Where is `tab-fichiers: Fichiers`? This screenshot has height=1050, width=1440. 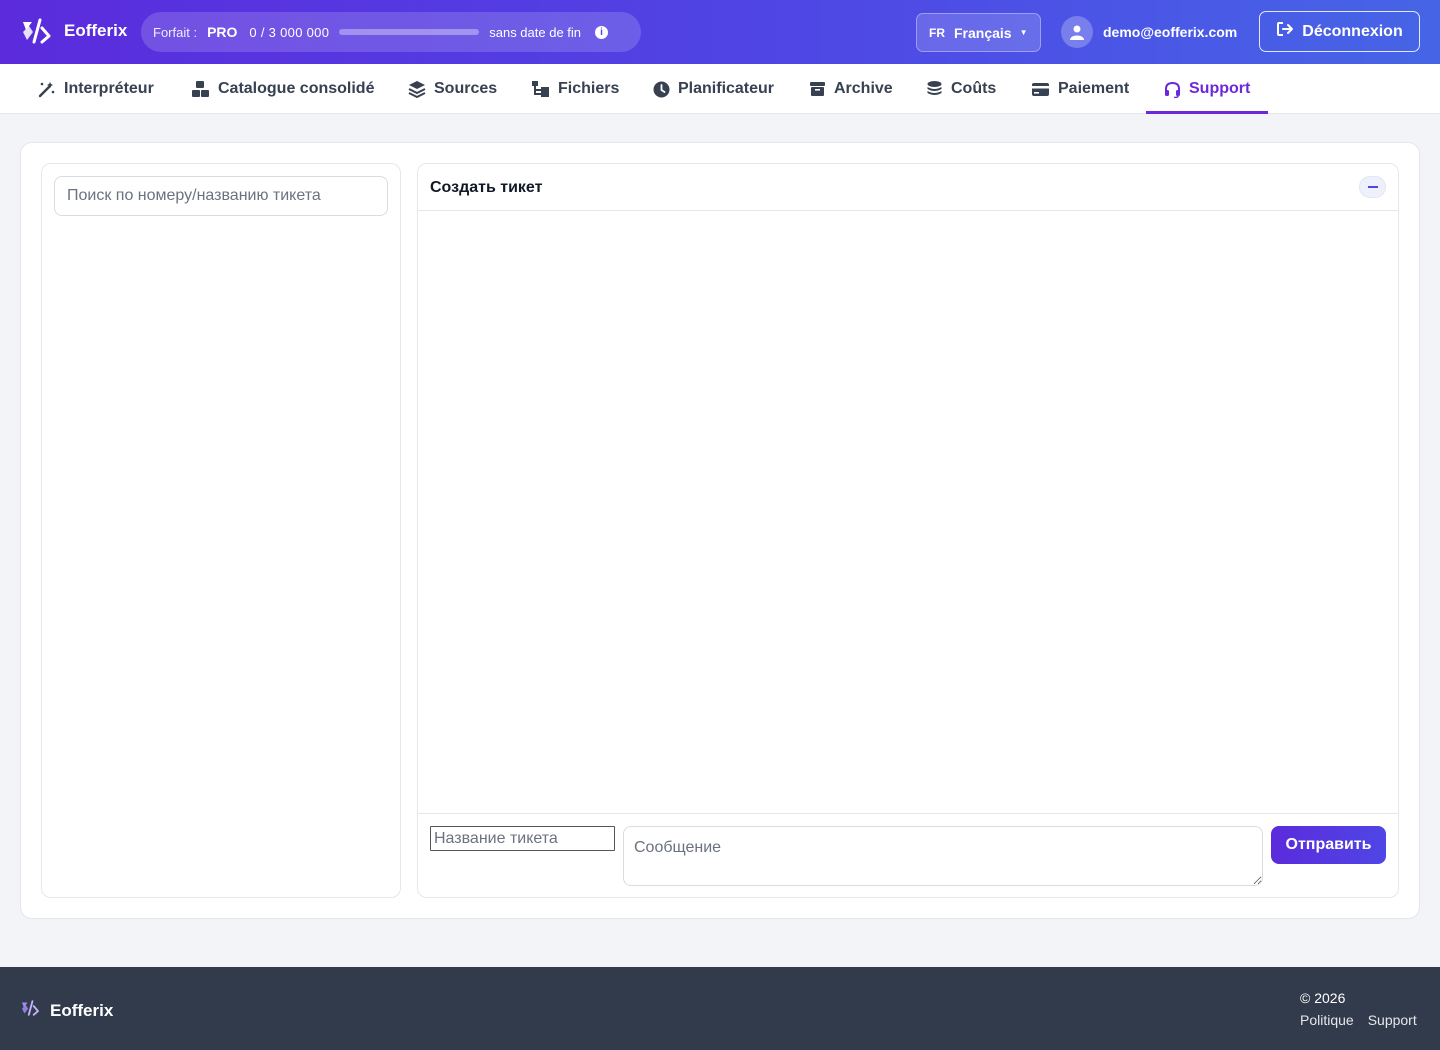 tab-fichiers: Fichiers is located at coordinates (575, 89).